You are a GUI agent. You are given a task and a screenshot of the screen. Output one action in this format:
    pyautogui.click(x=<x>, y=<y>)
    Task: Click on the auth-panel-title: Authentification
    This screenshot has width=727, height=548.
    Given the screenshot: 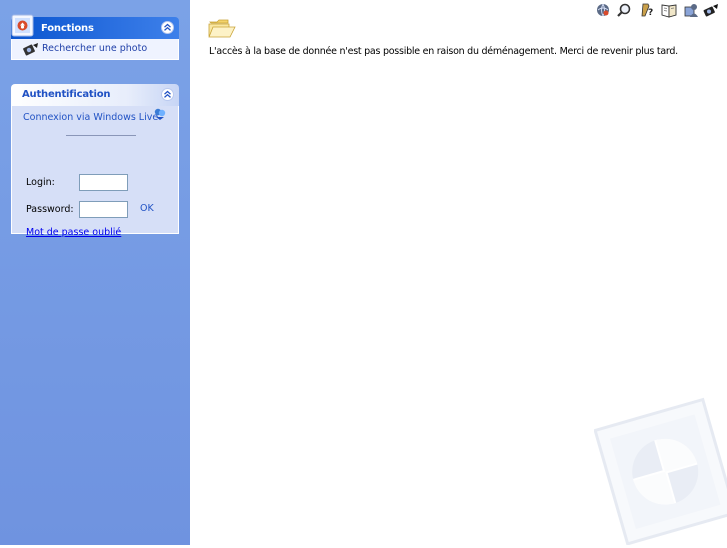 What is the action you would take?
    pyautogui.click(x=66, y=94)
    